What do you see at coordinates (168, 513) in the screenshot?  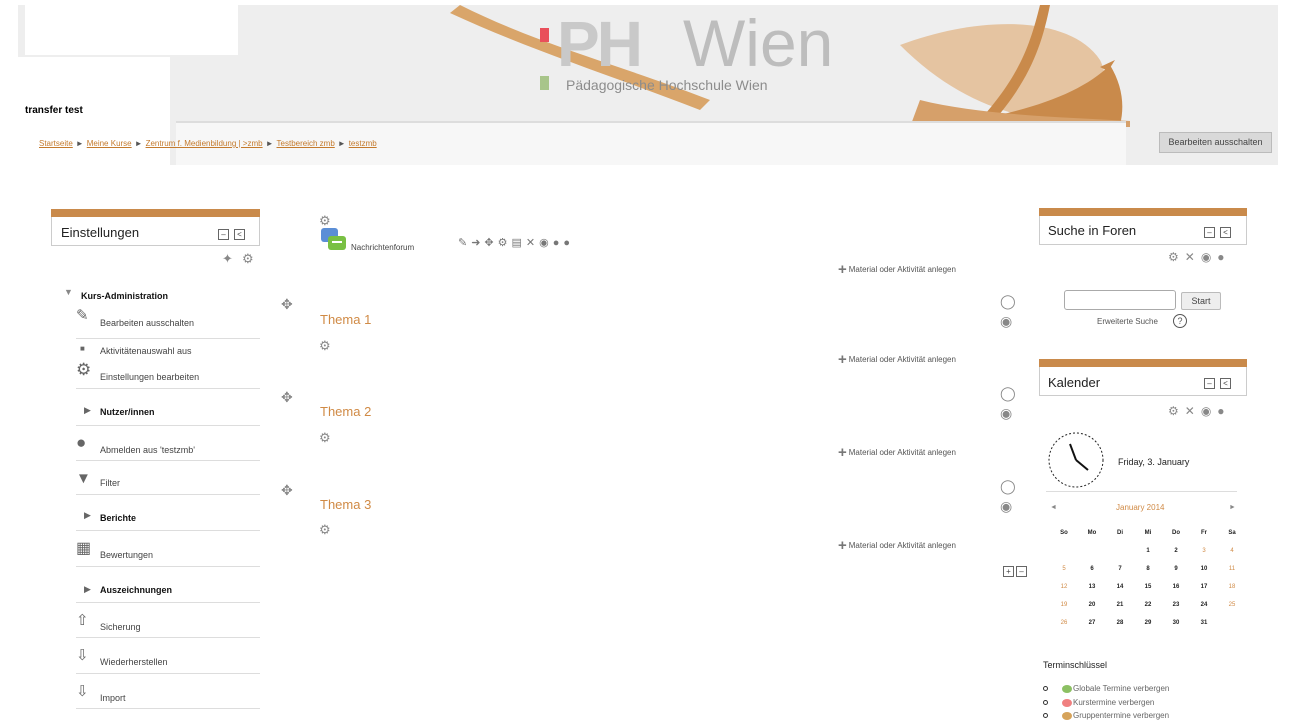 I see `nav-item-berichte: ▶ Berichte` at bounding box center [168, 513].